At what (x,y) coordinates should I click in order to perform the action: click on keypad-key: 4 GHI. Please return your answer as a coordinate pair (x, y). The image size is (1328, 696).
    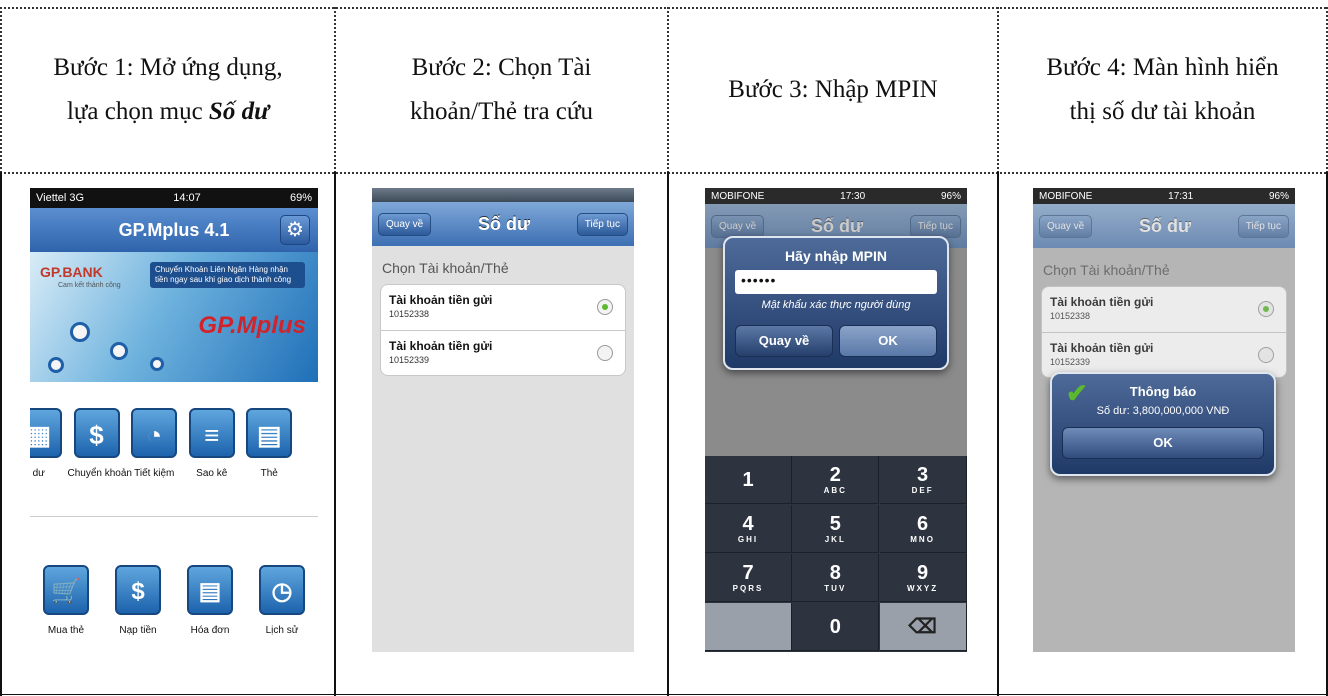
    Looking at the image, I should click on (748, 529).